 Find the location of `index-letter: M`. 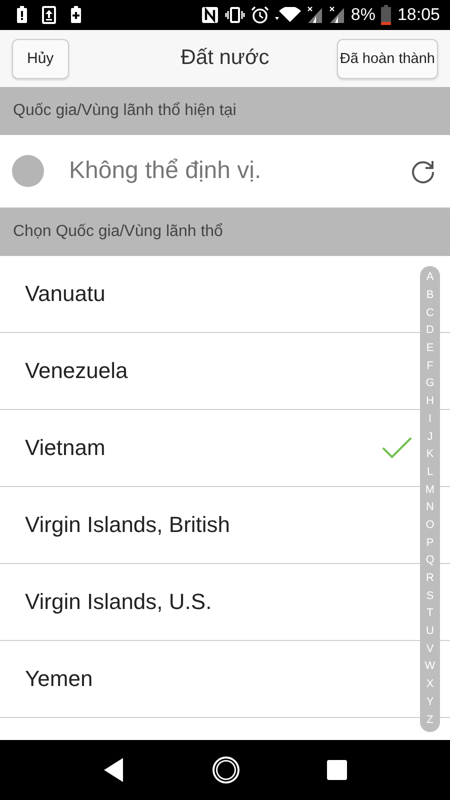

index-letter: M is located at coordinates (430, 490).